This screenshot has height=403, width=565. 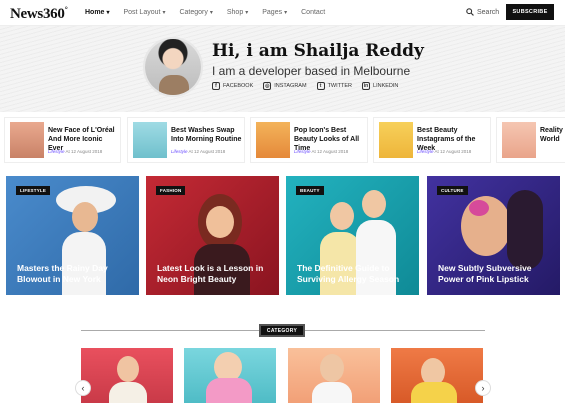 I want to click on chevron-left-icon: ‹, so click(x=83, y=388).